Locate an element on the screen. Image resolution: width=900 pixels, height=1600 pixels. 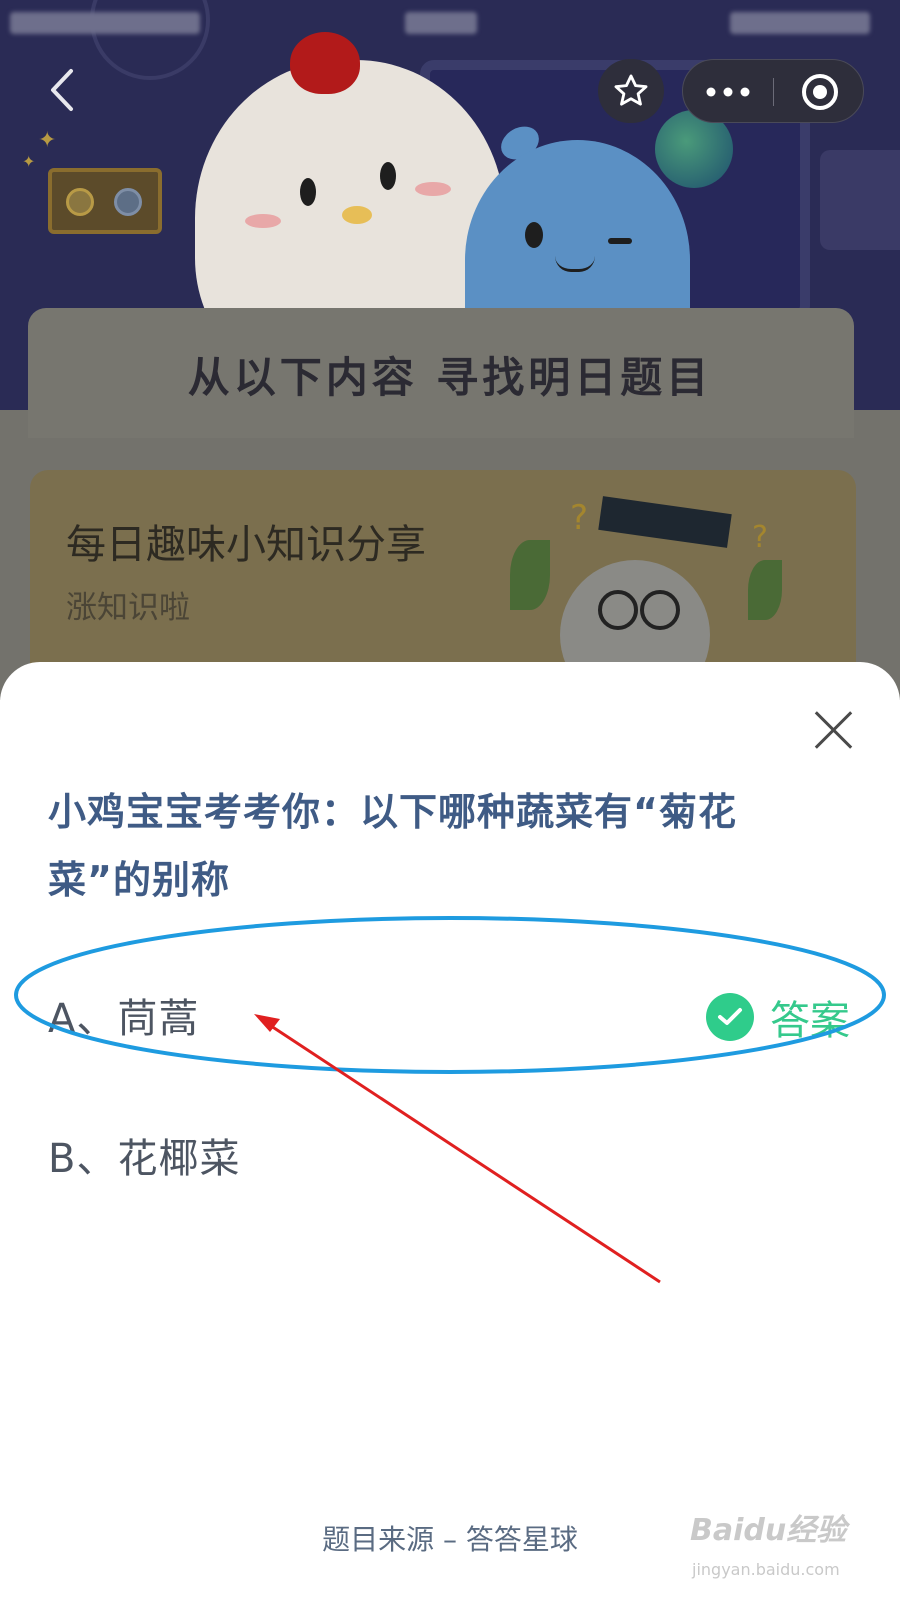
panel-decoration is located at coordinates (860, 200).